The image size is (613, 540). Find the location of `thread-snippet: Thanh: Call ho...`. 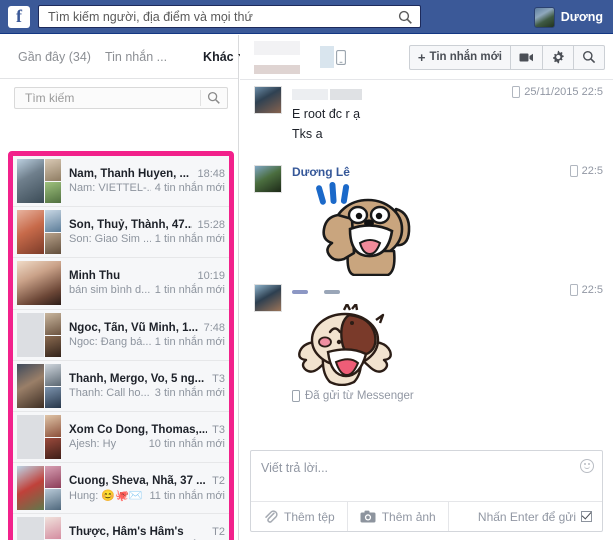

thread-snippet: Thanh: Call ho... is located at coordinates (109, 392).